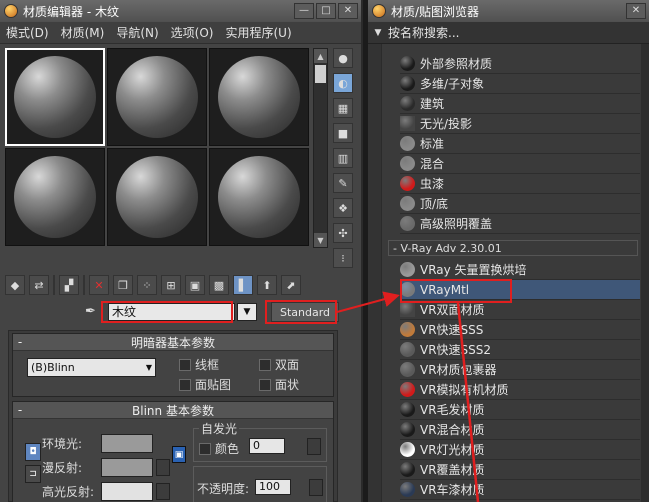 This screenshot has width=649, height=502. Describe the element at coordinates (192, 32) in the screenshot. I see `menu-options: 选项(O)` at that location.